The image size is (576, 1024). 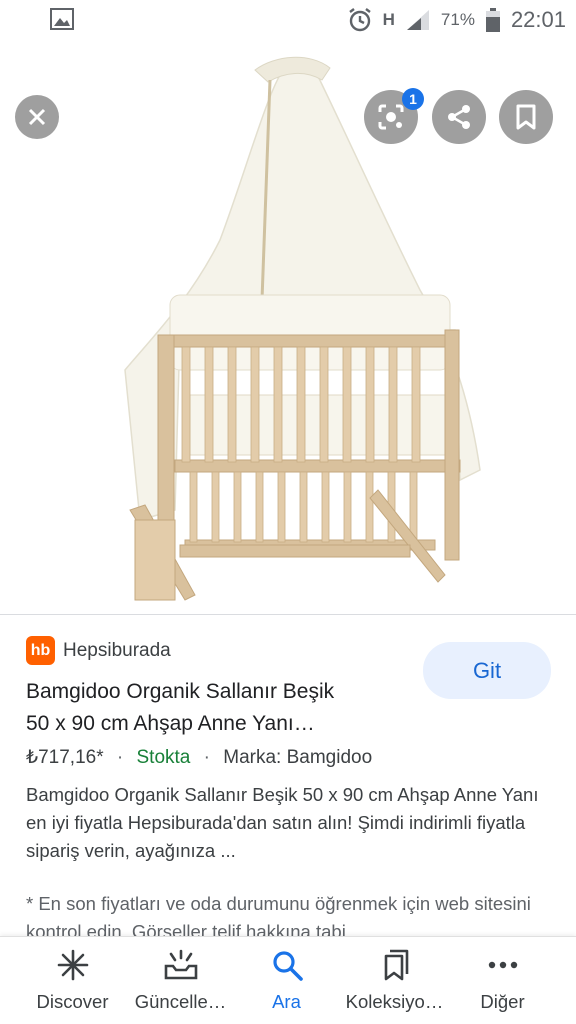 What do you see at coordinates (502, 982) in the screenshot?
I see `nav-more: Diğer` at bounding box center [502, 982].